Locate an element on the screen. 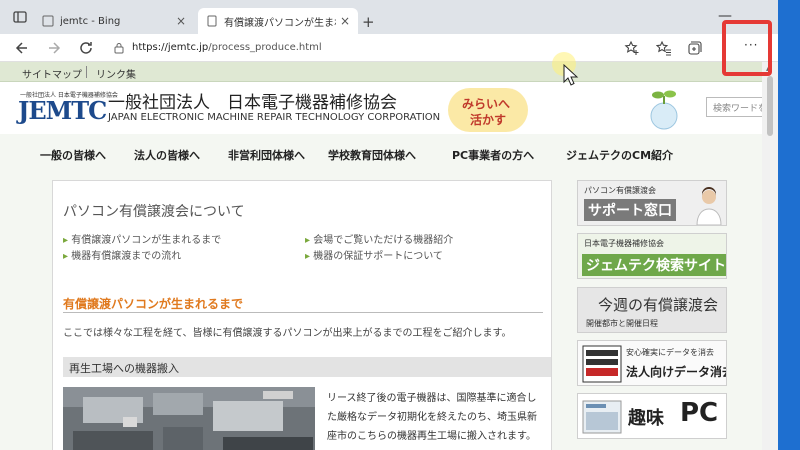 This screenshot has width=800, height=450. lock-icon is located at coordinates (119, 48).